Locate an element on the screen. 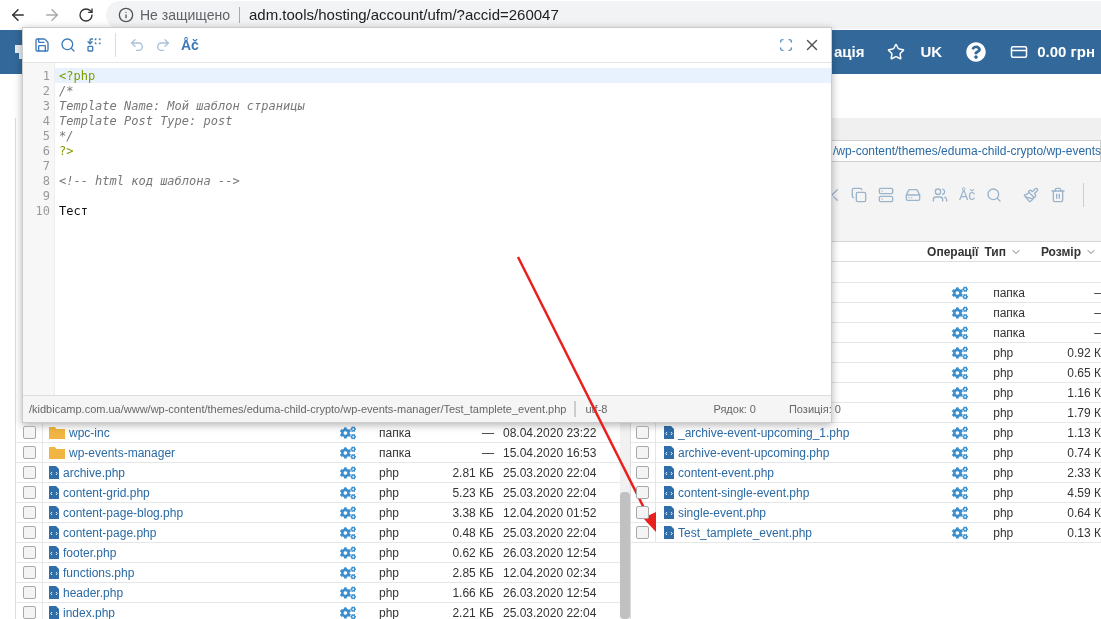  file-name-link: footer.php is located at coordinates (90, 552).